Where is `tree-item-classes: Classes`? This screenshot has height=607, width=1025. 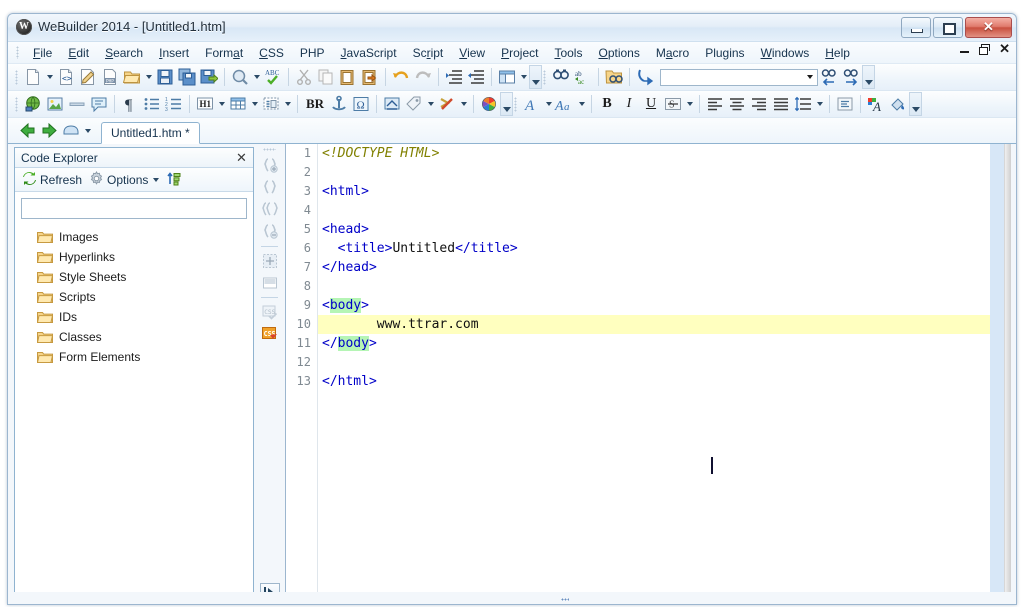
tree-item-classes: Classes is located at coordinates (134, 337).